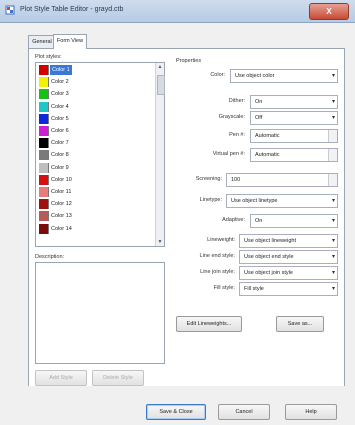  I want to click on line-end-label: Line end style:, so click(217, 256).